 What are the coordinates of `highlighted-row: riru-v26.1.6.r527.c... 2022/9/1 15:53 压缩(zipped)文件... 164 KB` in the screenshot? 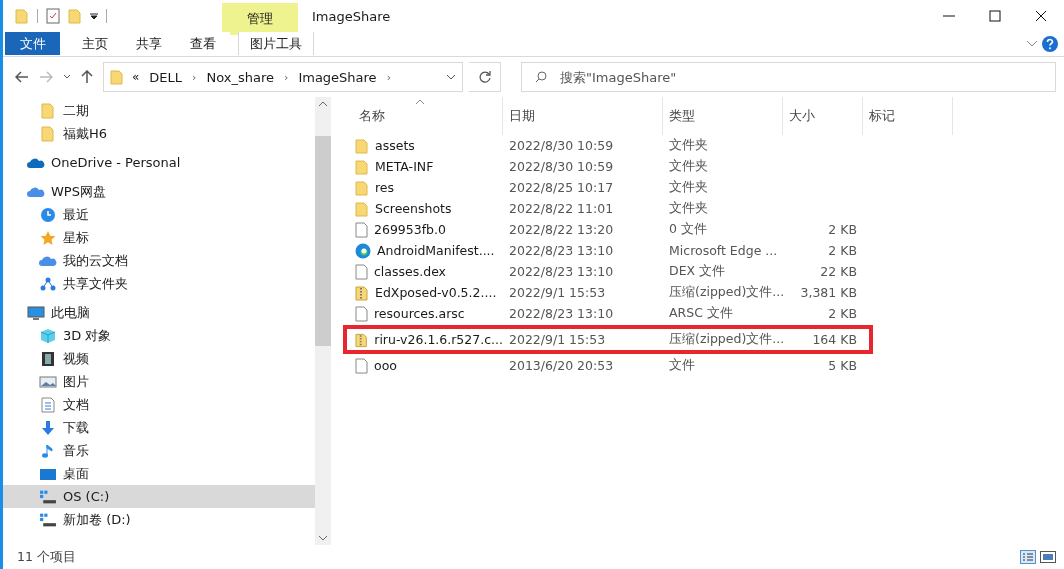 It's located at (608, 339).